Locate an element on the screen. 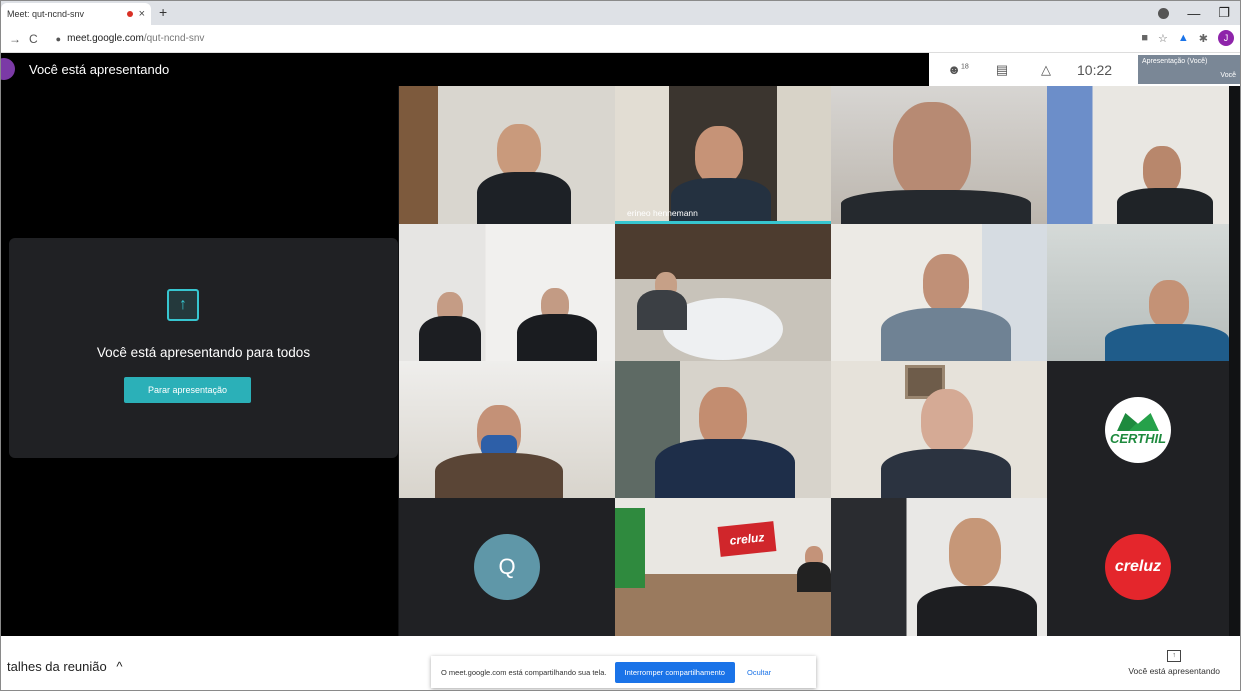 The width and height of the screenshot is (1241, 691). participant-name: erineo hennemann is located at coordinates (662, 213).